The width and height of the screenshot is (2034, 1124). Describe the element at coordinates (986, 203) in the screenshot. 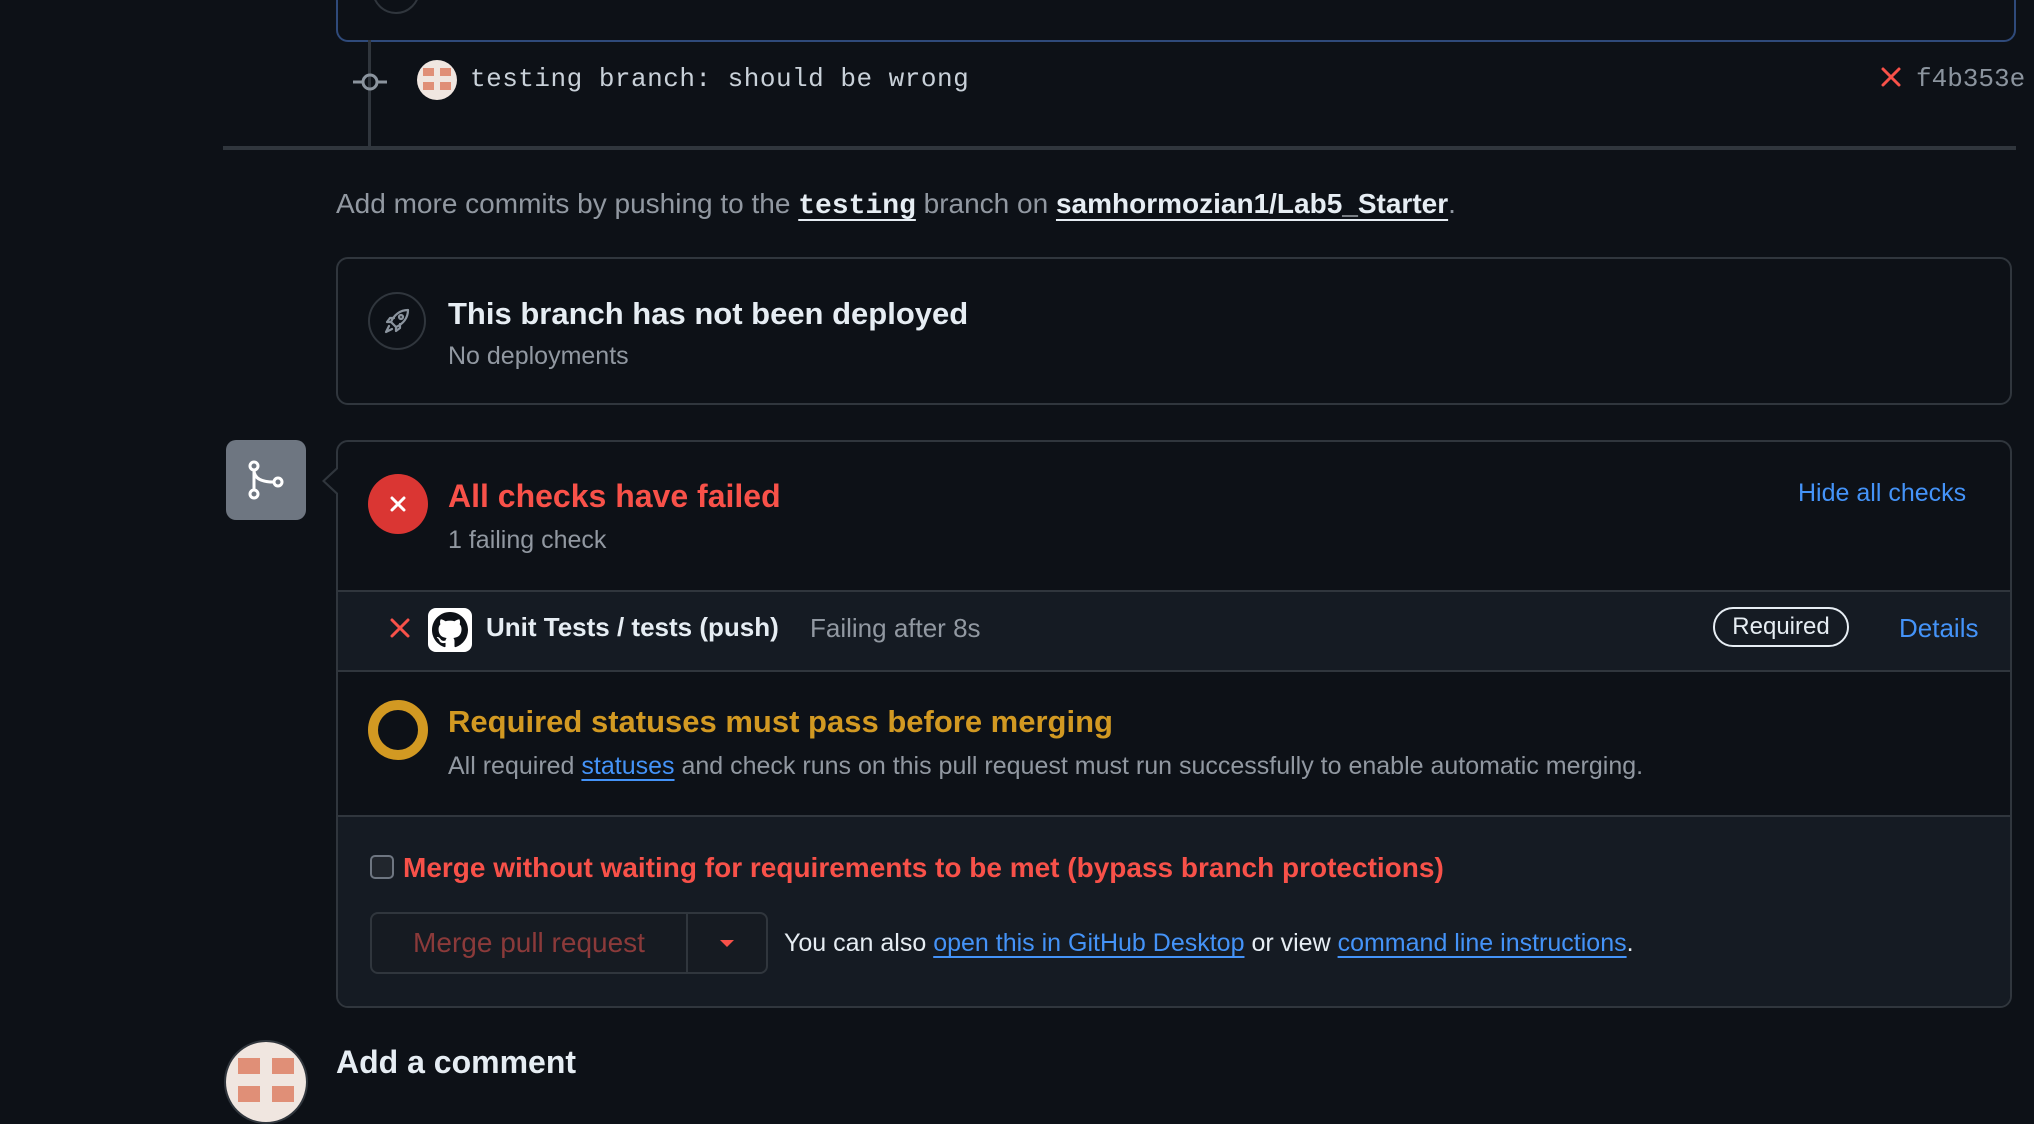

I see `add-commits-middle: branch on` at that location.